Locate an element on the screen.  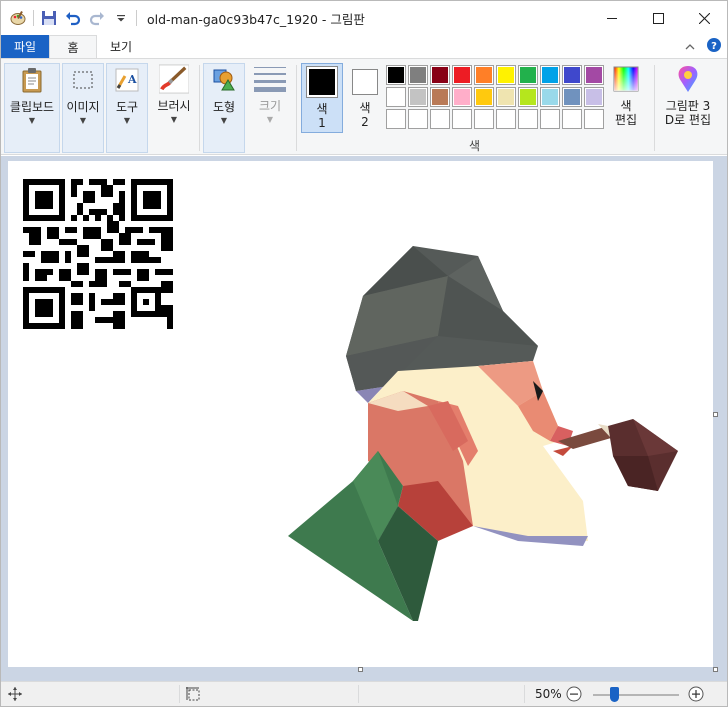
maximize-button is located at coordinates (658, 18).